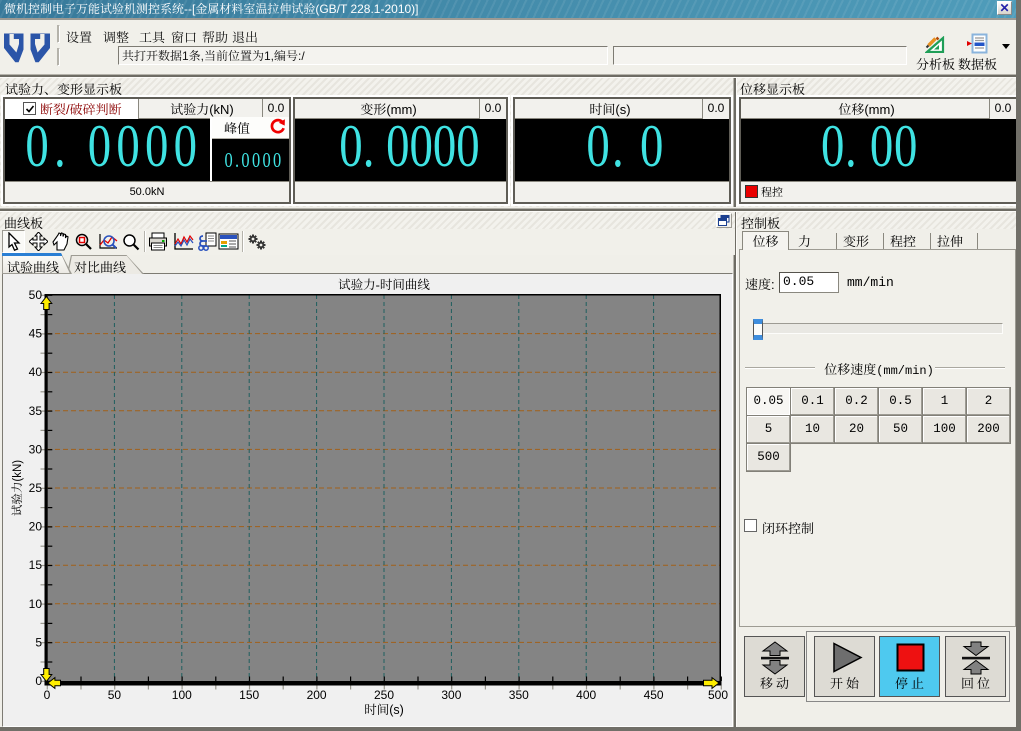 The width and height of the screenshot is (1021, 731). I want to click on svg-text: 200, so click(317, 695).